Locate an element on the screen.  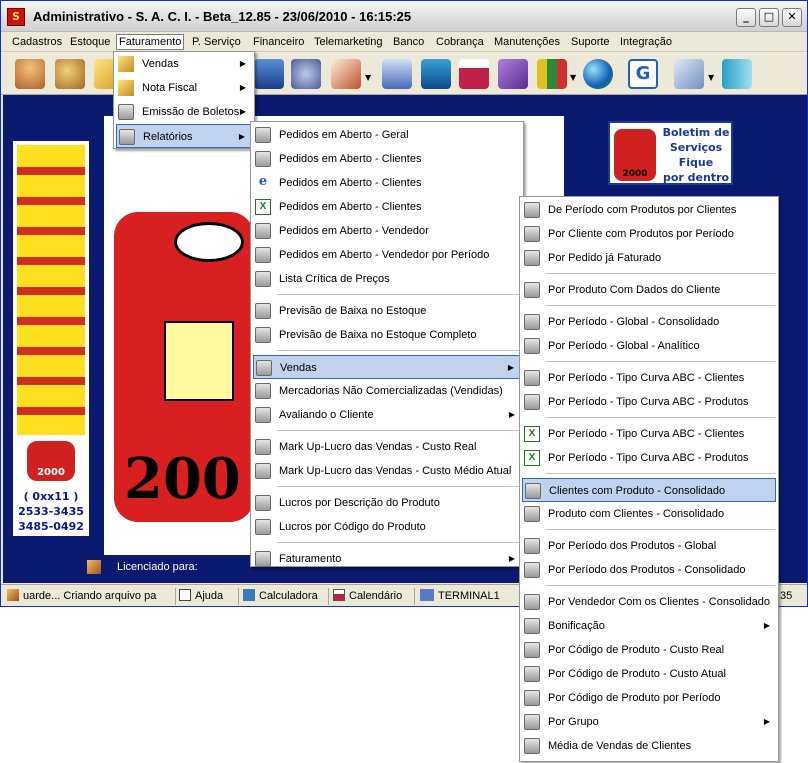
menu-separator is located at coordinates (661, 305).